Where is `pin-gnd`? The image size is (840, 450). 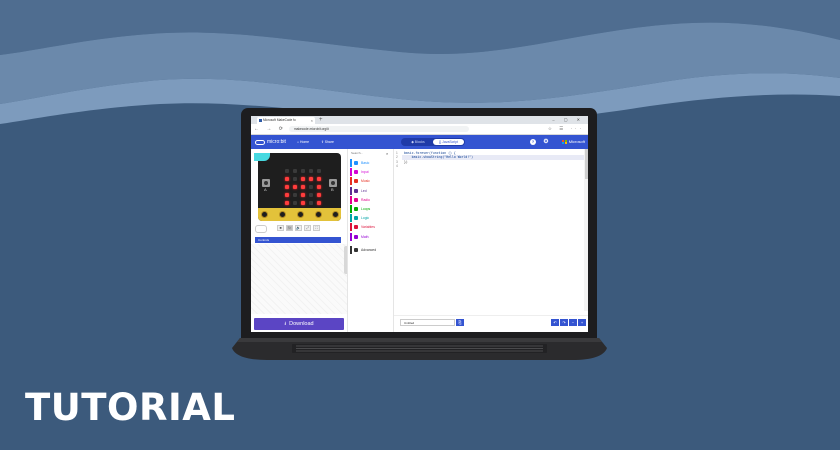
pin-gnd is located at coordinates (335, 214).